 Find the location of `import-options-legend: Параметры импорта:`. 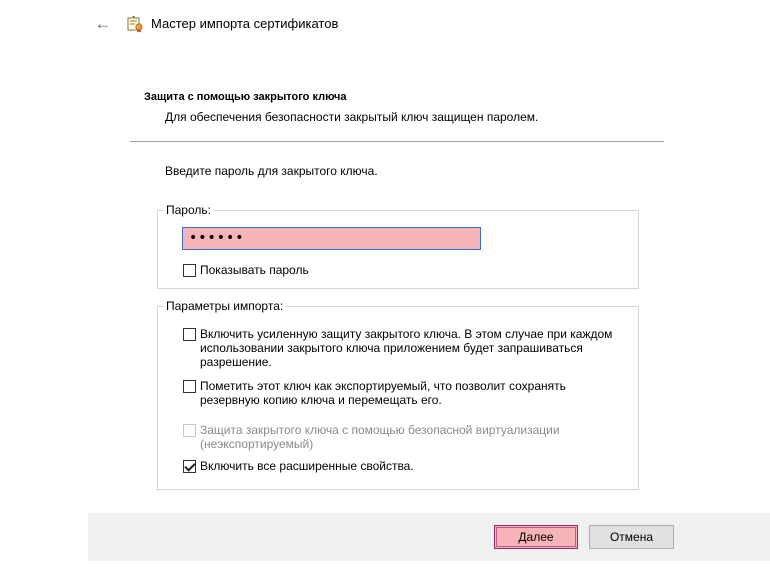

import-options-legend: Параметры импорта: is located at coordinates (225, 306).